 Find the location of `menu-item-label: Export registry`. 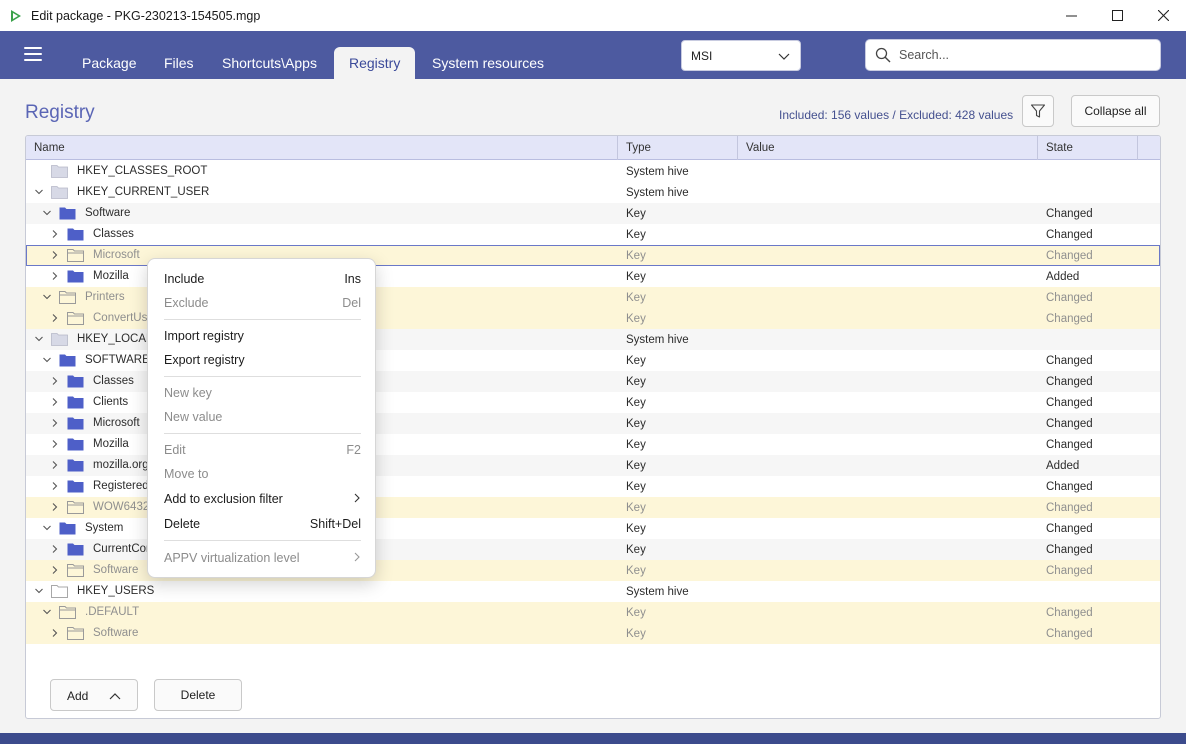

menu-item-label: Export registry is located at coordinates (204, 360).